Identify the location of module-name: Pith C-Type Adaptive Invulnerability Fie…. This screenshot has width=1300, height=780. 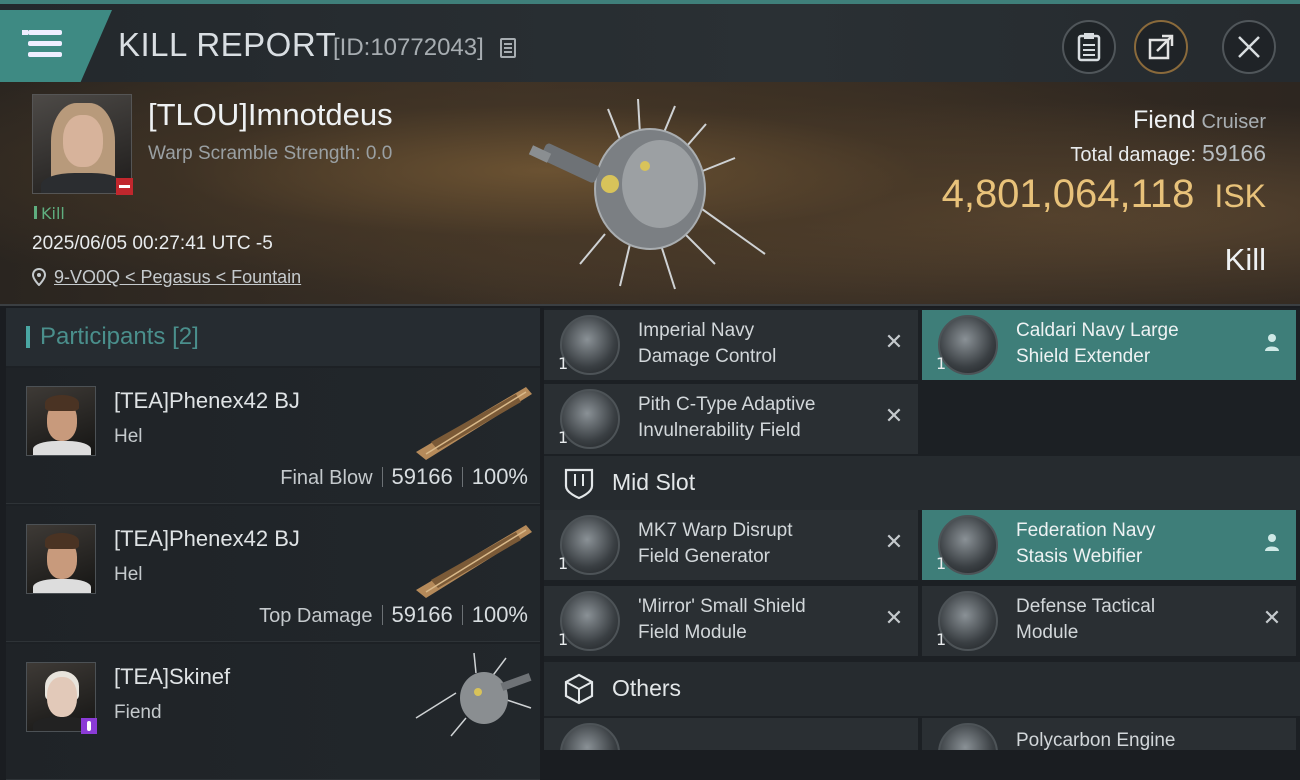
(758, 418).